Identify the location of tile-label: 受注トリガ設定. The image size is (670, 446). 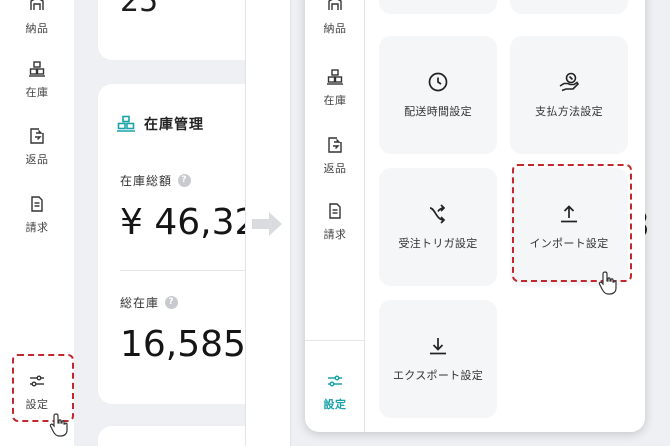
(438, 243).